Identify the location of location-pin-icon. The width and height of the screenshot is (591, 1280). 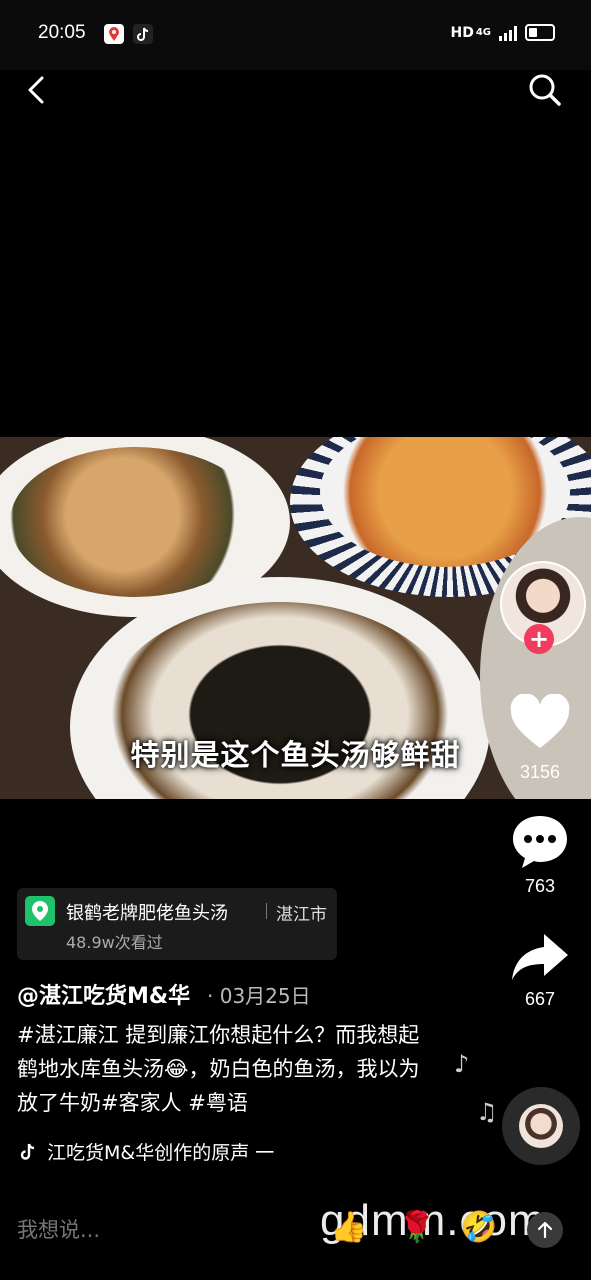
(40, 911).